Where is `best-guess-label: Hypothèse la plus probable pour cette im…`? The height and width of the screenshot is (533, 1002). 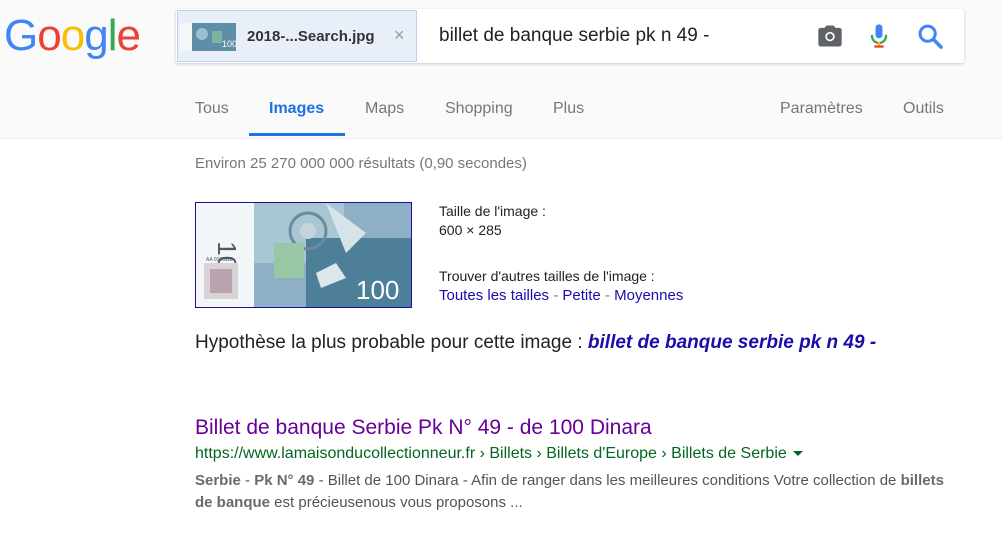 best-guess-label: Hypothèse la plus probable pour cette im… is located at coordinates (391, 342).